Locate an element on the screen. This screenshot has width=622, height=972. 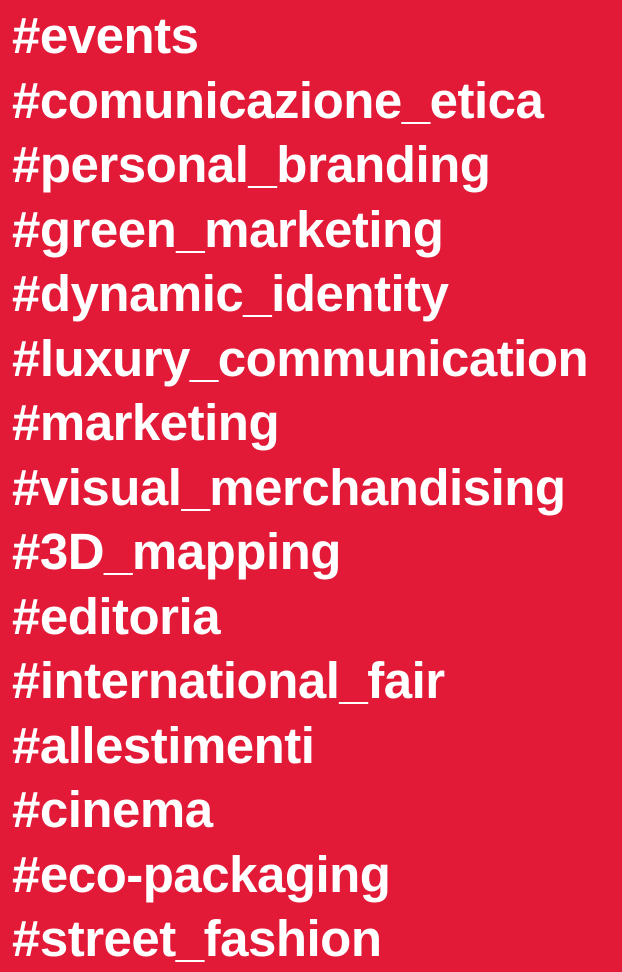
hashtag-cinema: #cinema is located at coordinates (112, 809).